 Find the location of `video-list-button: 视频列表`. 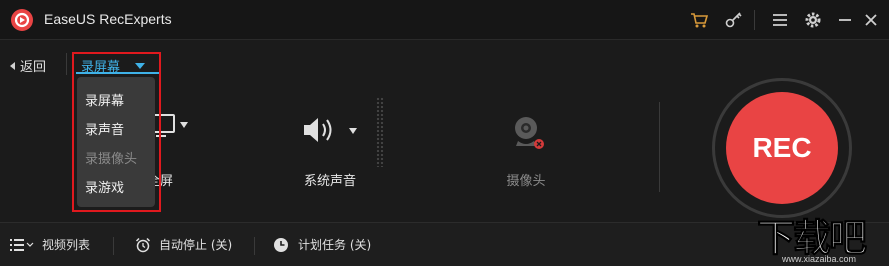

video-list-button: 视频列表 is located at coordinates (50, 244).